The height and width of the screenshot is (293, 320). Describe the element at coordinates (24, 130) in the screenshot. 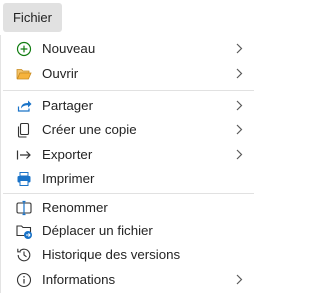

I see `copy-icon` at that location.